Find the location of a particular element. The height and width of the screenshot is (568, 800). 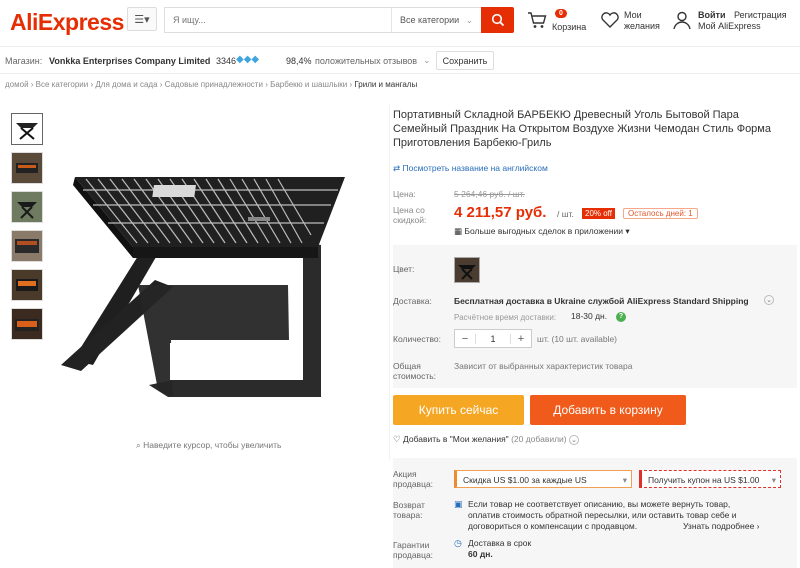

discount-price-label-1: Цена со is located at coordinates (409, 210).